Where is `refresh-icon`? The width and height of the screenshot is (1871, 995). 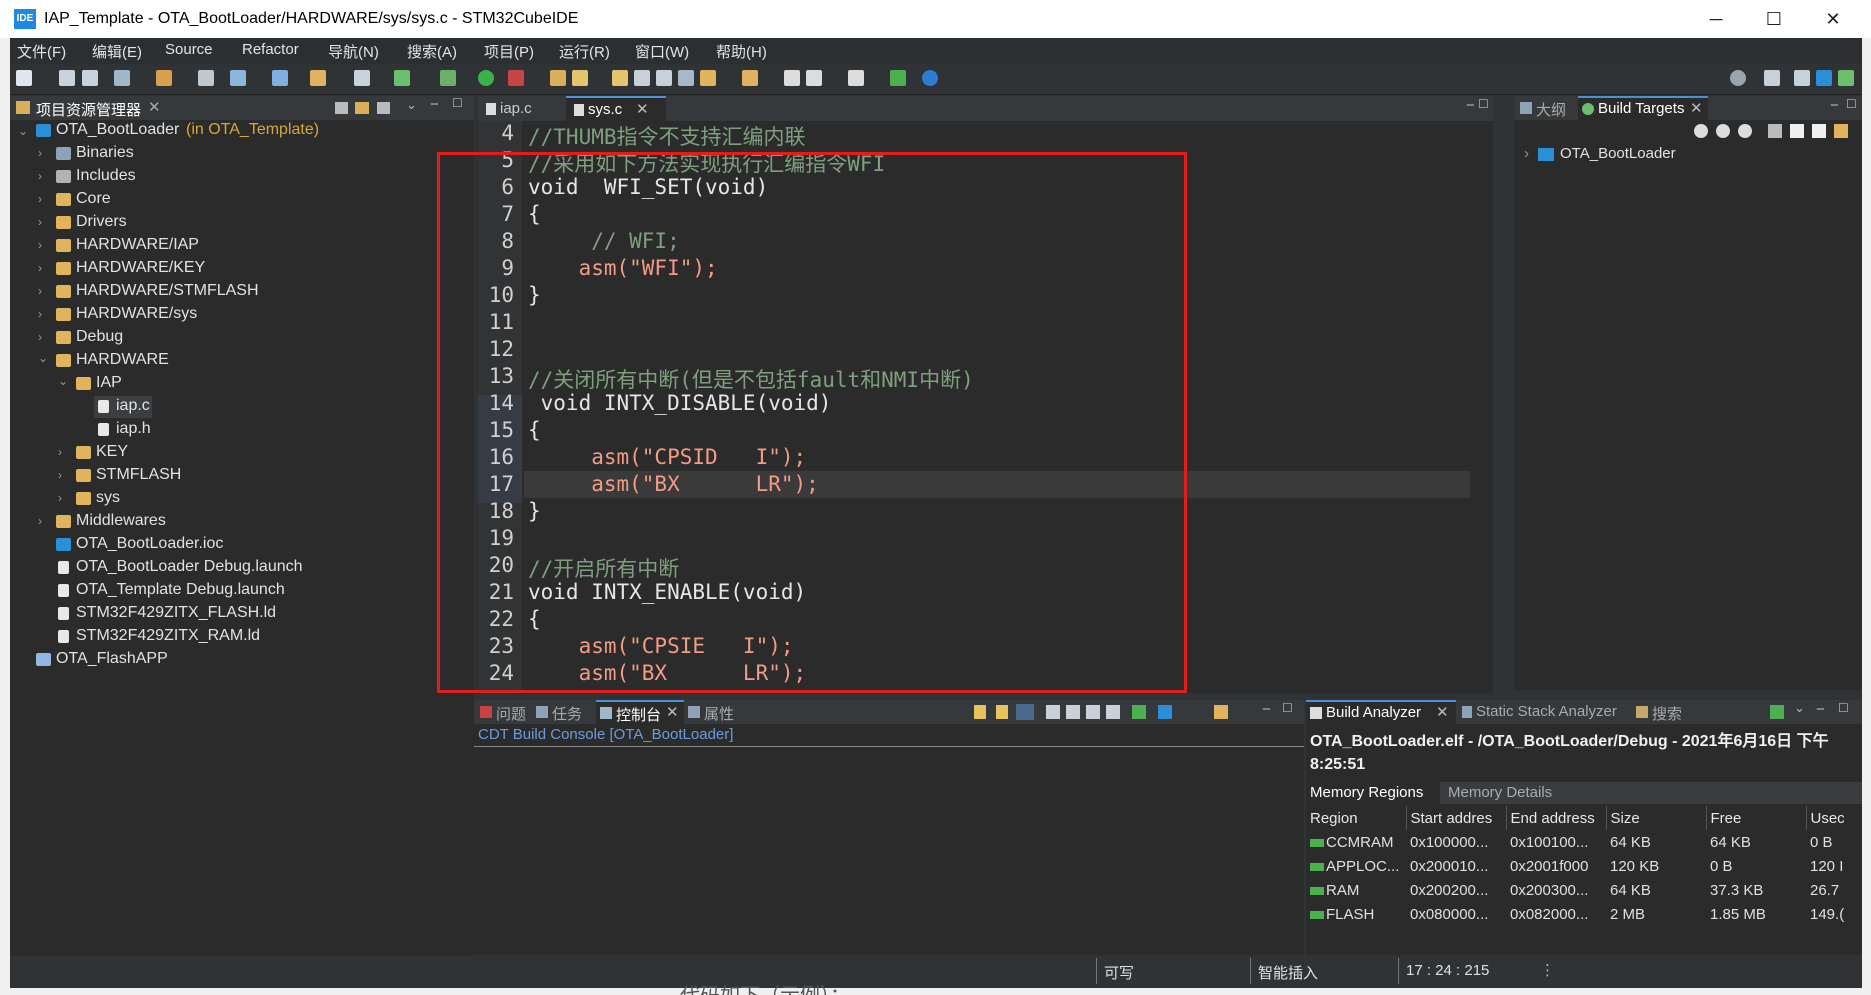 refresh-icon is located at coordinates (402, 78).